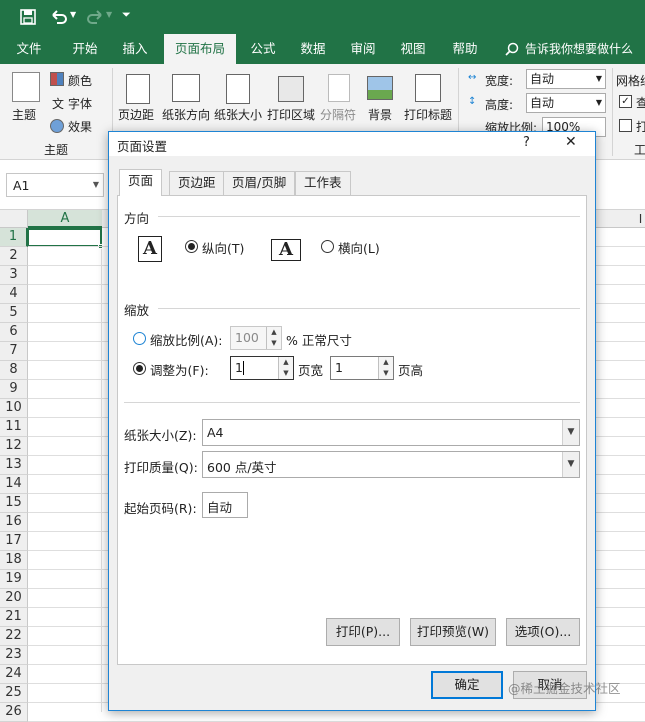 The width and height of the screenshot is (645, 722). I want to click on colors-button: 颜色, so click(80, 80).